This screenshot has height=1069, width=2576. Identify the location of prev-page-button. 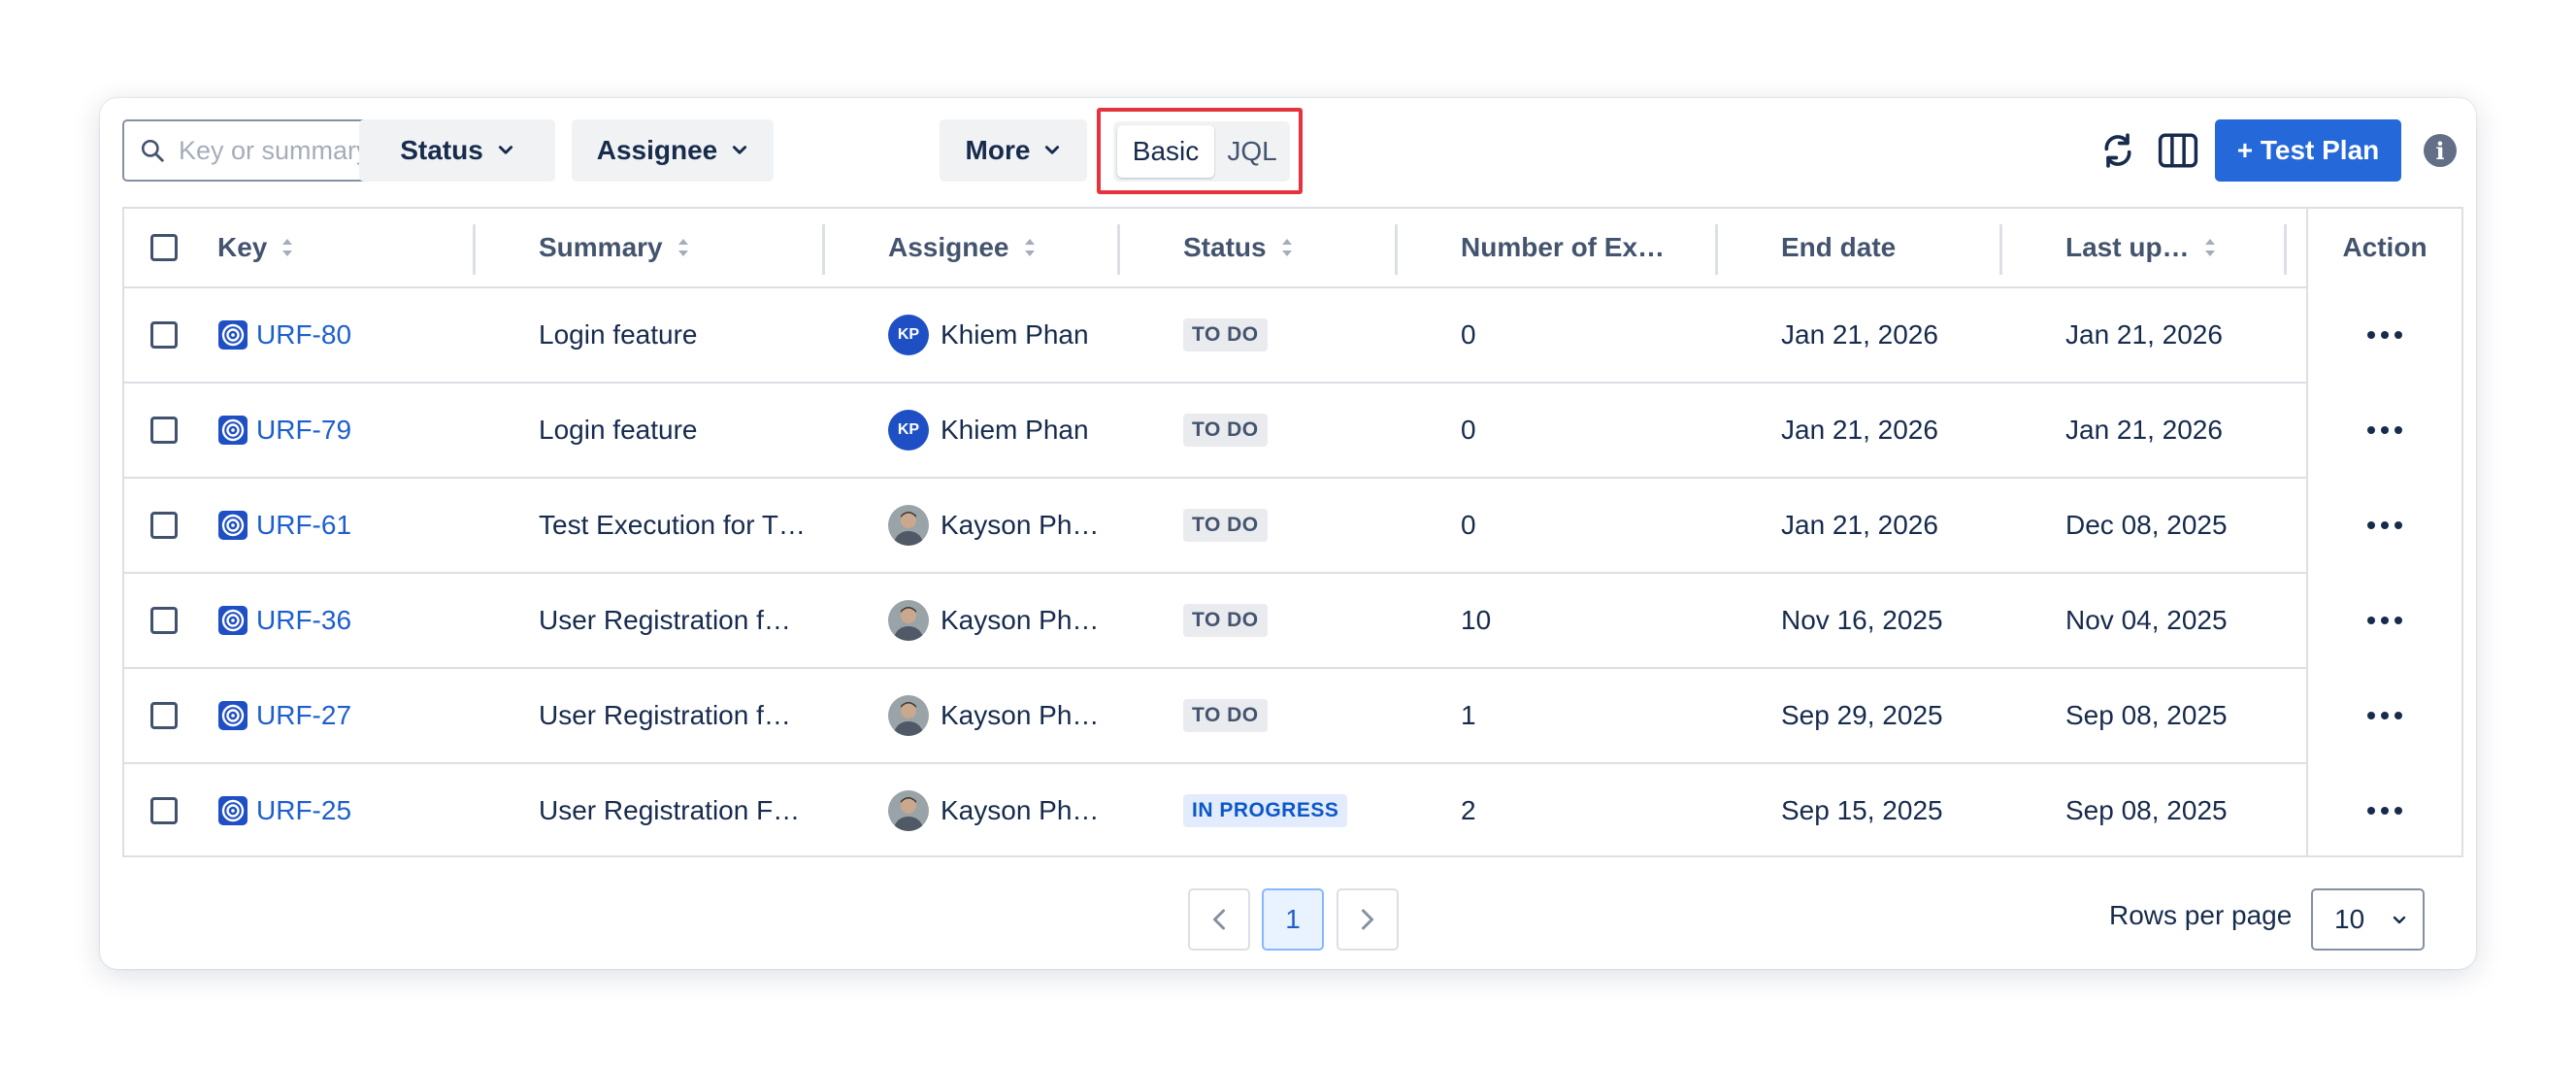
(1219, 919).